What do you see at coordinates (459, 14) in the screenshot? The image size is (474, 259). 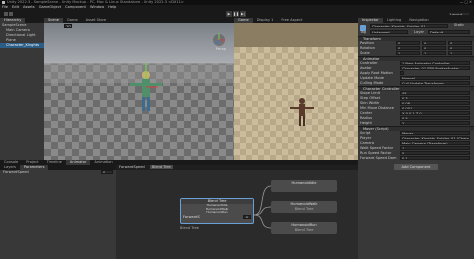 I see `layout-dropdown: Layout` at bounding box center [459, 14].